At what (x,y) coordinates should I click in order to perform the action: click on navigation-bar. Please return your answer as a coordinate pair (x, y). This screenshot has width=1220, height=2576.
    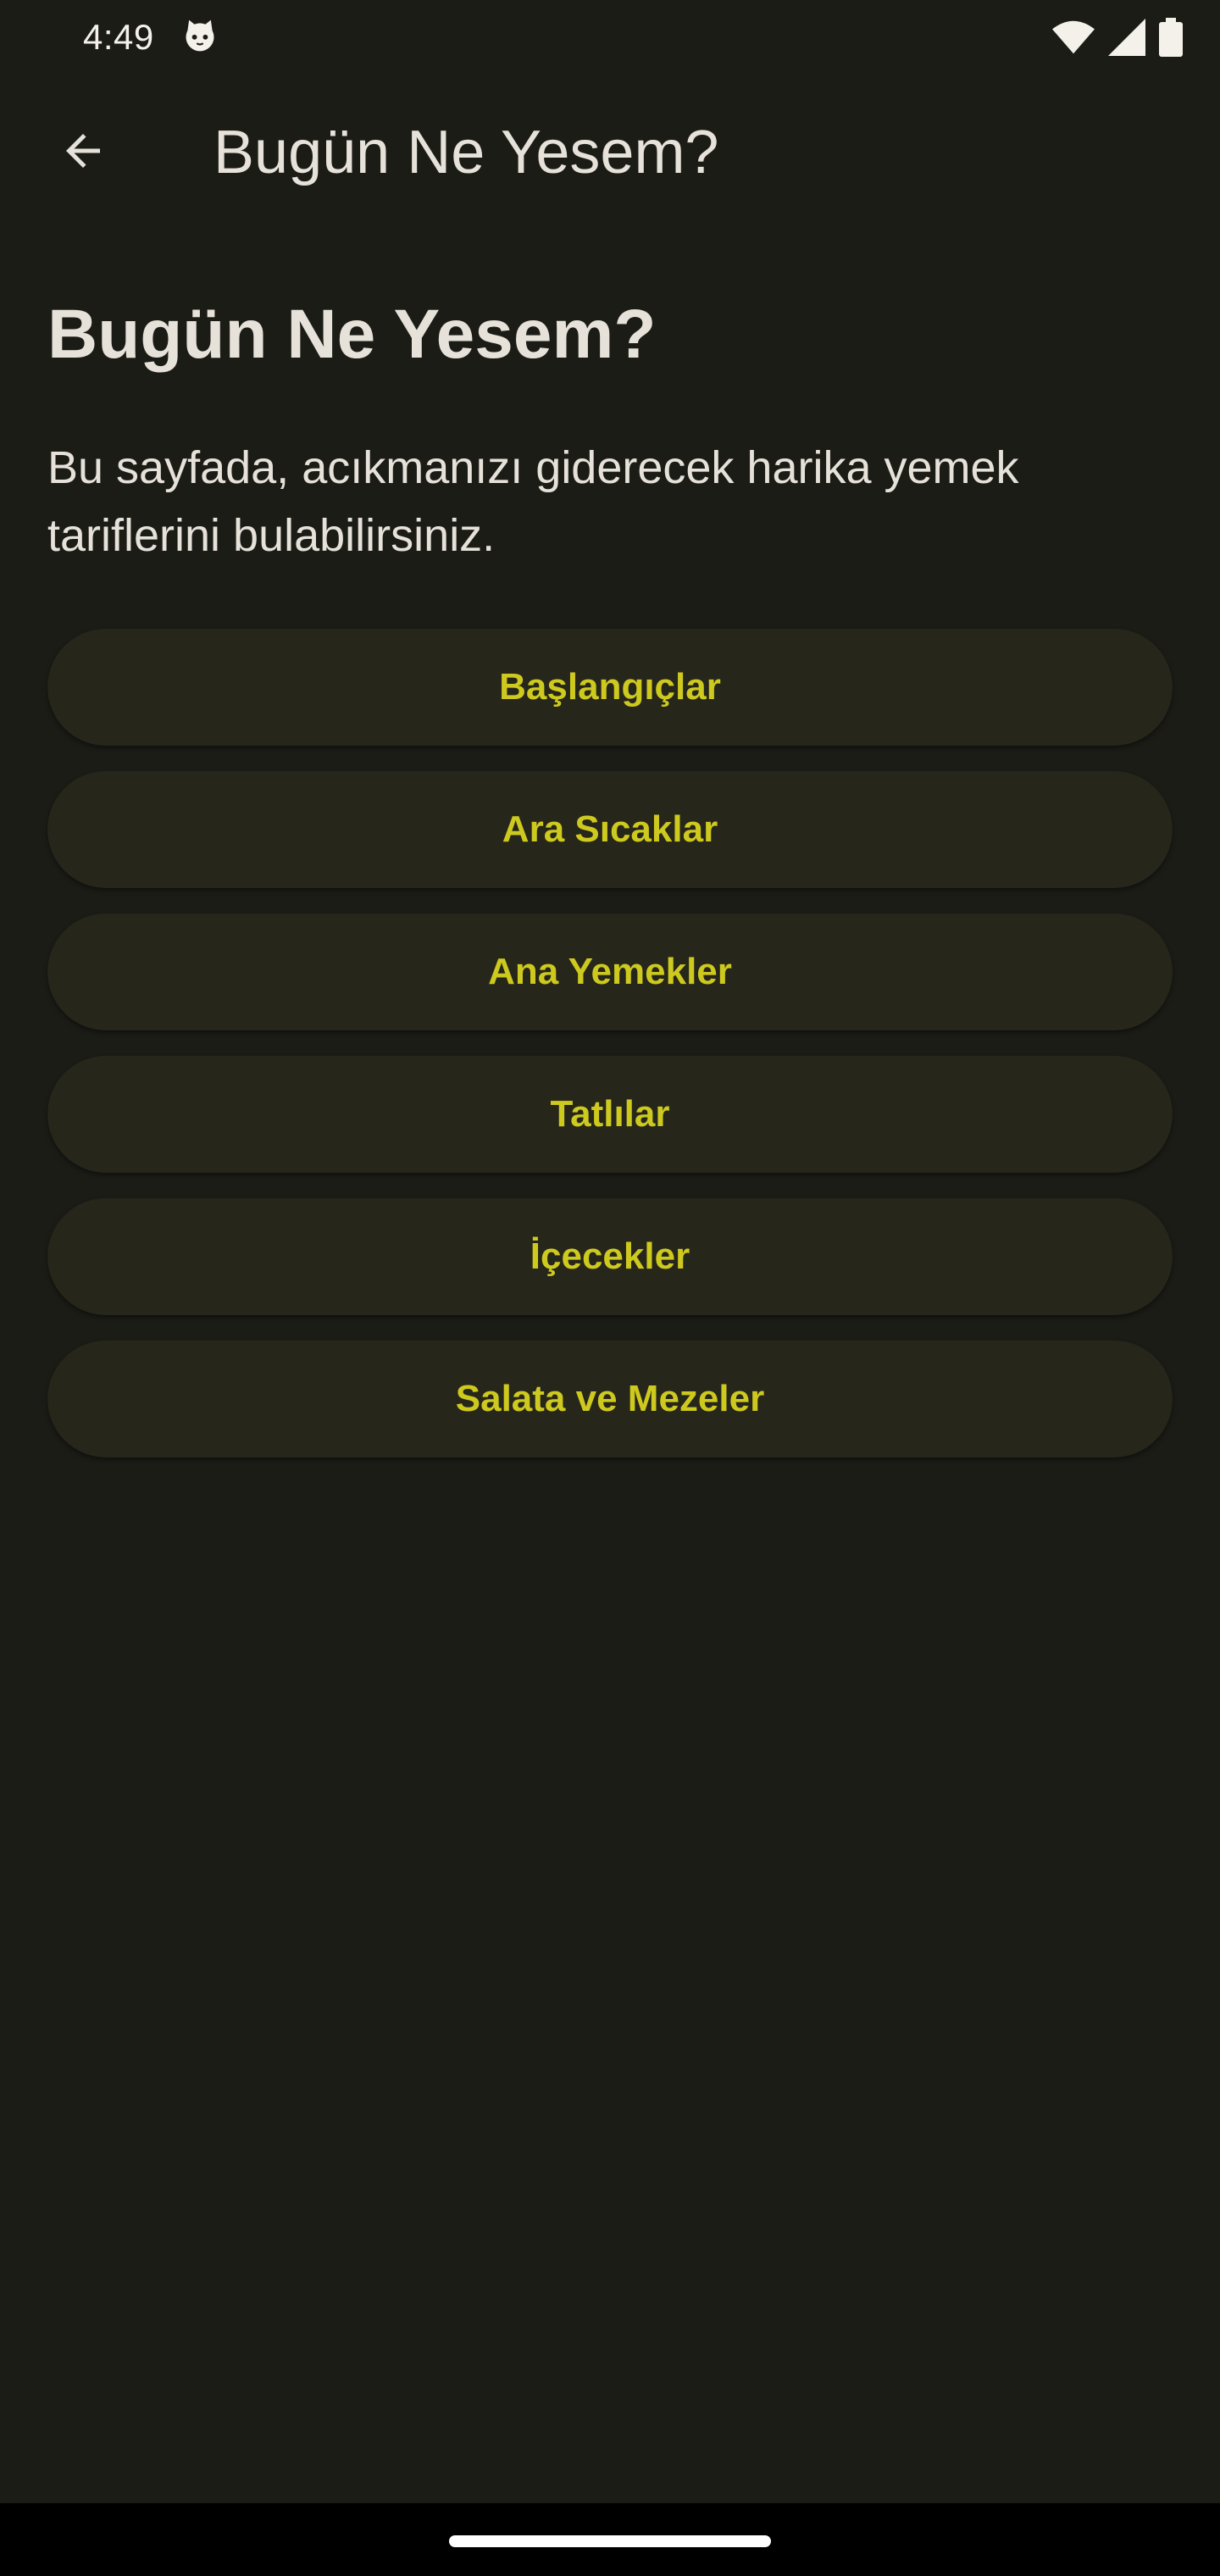
    Looking at the image, I should click on (610, 2539).